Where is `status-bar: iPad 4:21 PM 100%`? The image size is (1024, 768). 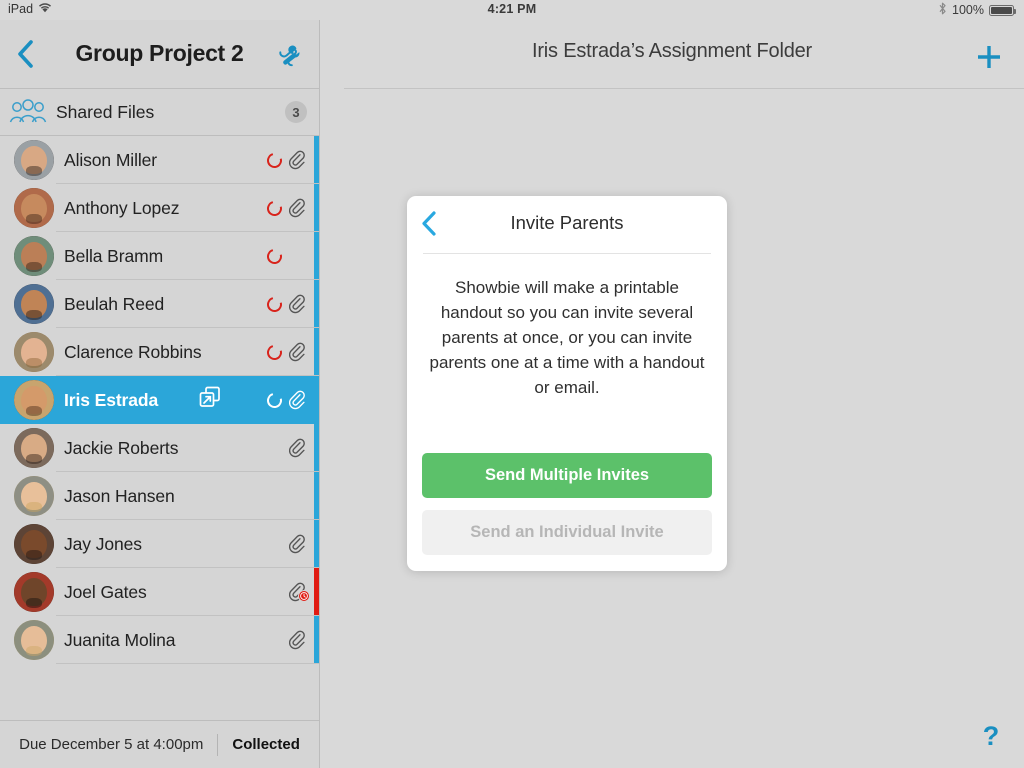 status-bar: iPad 4:21 PM 100% is located at coordinates (512, 10).